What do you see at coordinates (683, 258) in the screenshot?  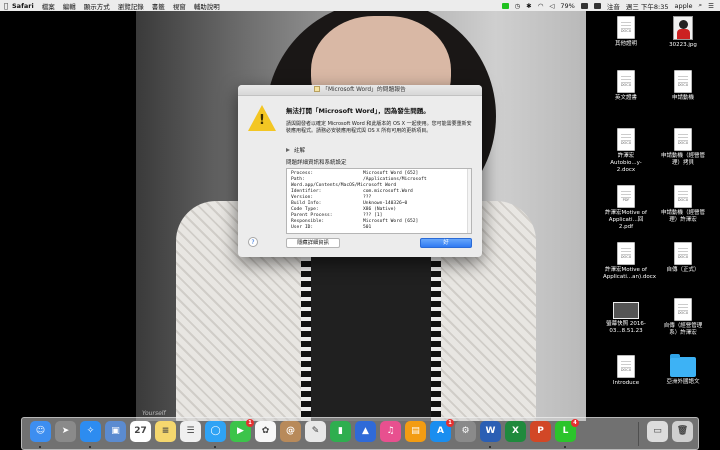 I see `desktop-file: DOCX 自傳（正式）` at bounding box center [683, 258].